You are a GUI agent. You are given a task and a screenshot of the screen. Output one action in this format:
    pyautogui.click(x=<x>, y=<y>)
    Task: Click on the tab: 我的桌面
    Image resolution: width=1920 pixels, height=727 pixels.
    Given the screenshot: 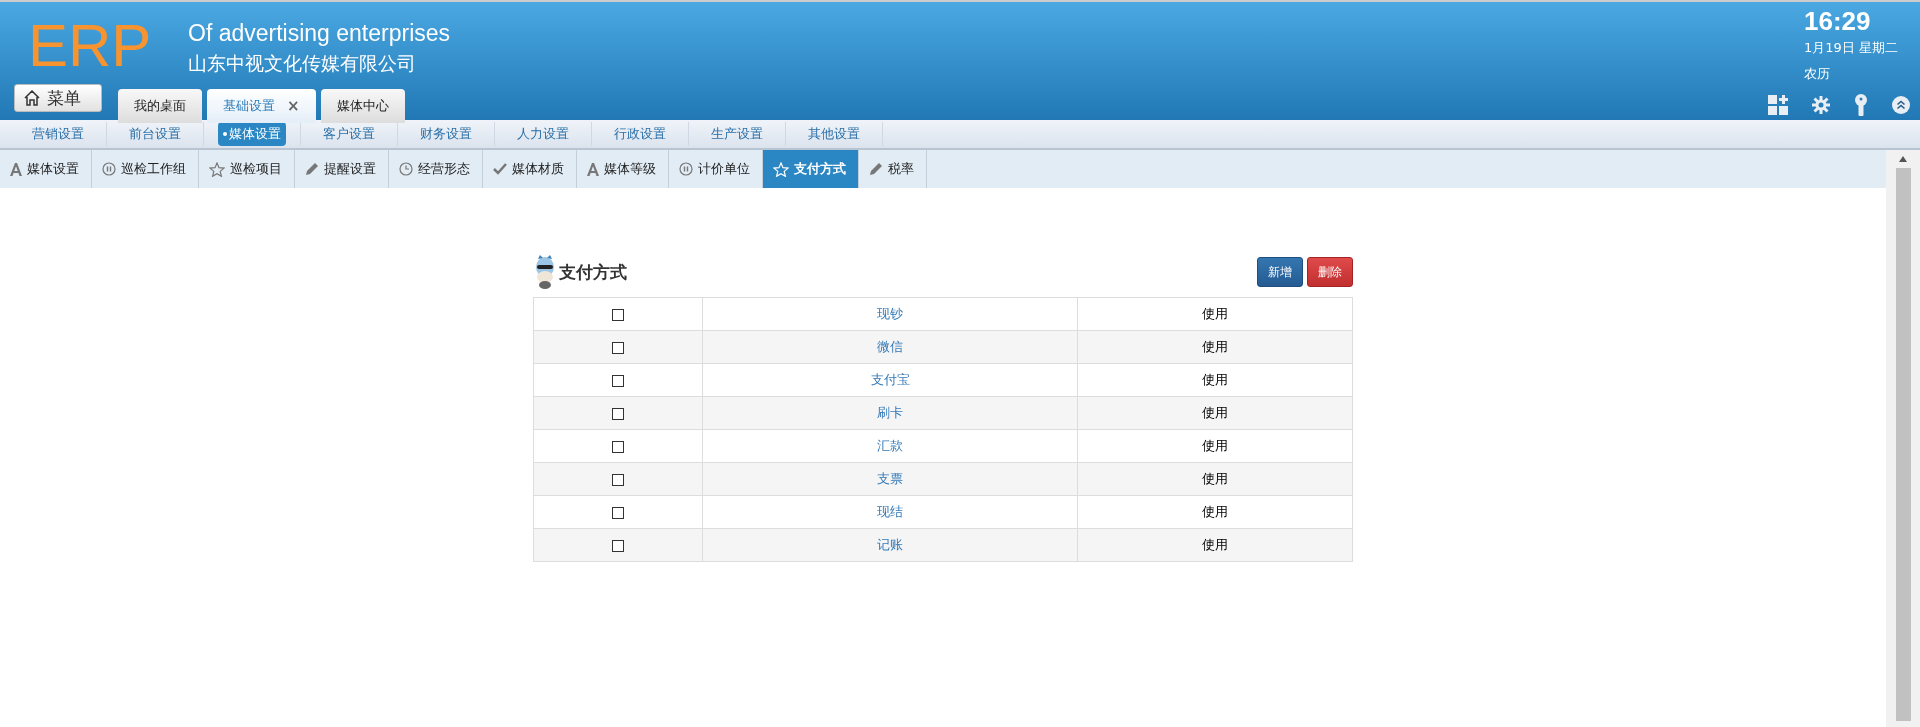 What is the action you would take?
    pyautogui.click(x=160, y=106)
    